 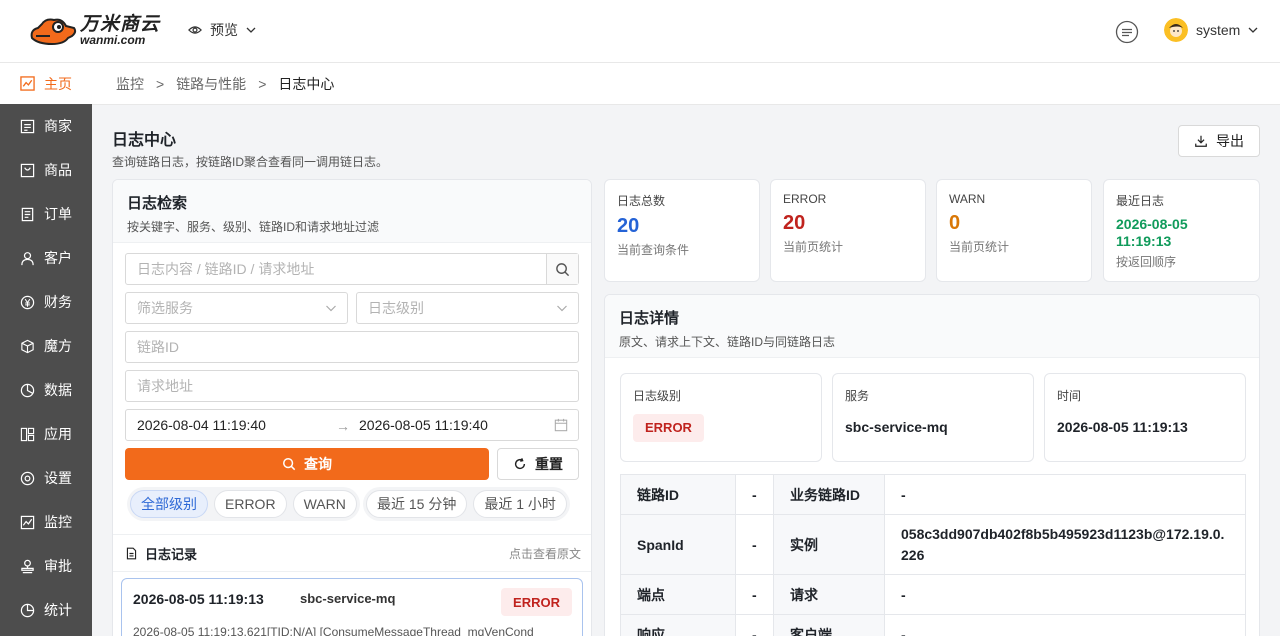 I want to click on sidebar-item-data: 数据, so click(x=46, y=390).